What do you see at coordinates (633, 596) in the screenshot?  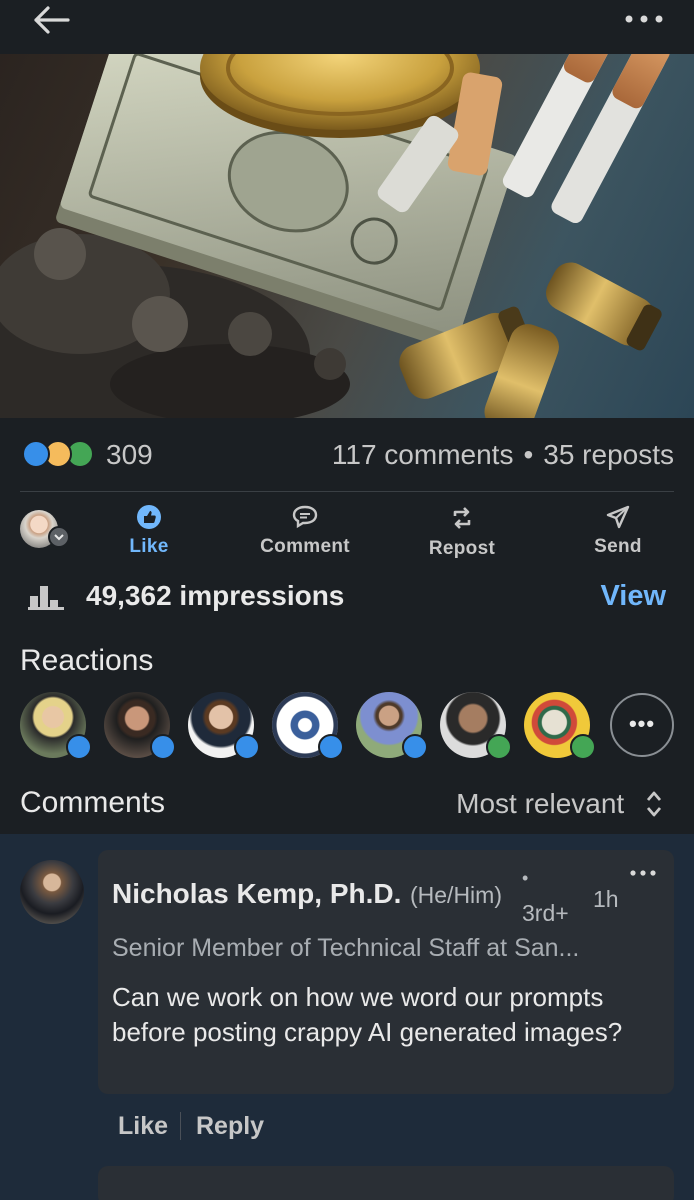 I see `view-analytics-link: View` at bounding box center [633, 596].